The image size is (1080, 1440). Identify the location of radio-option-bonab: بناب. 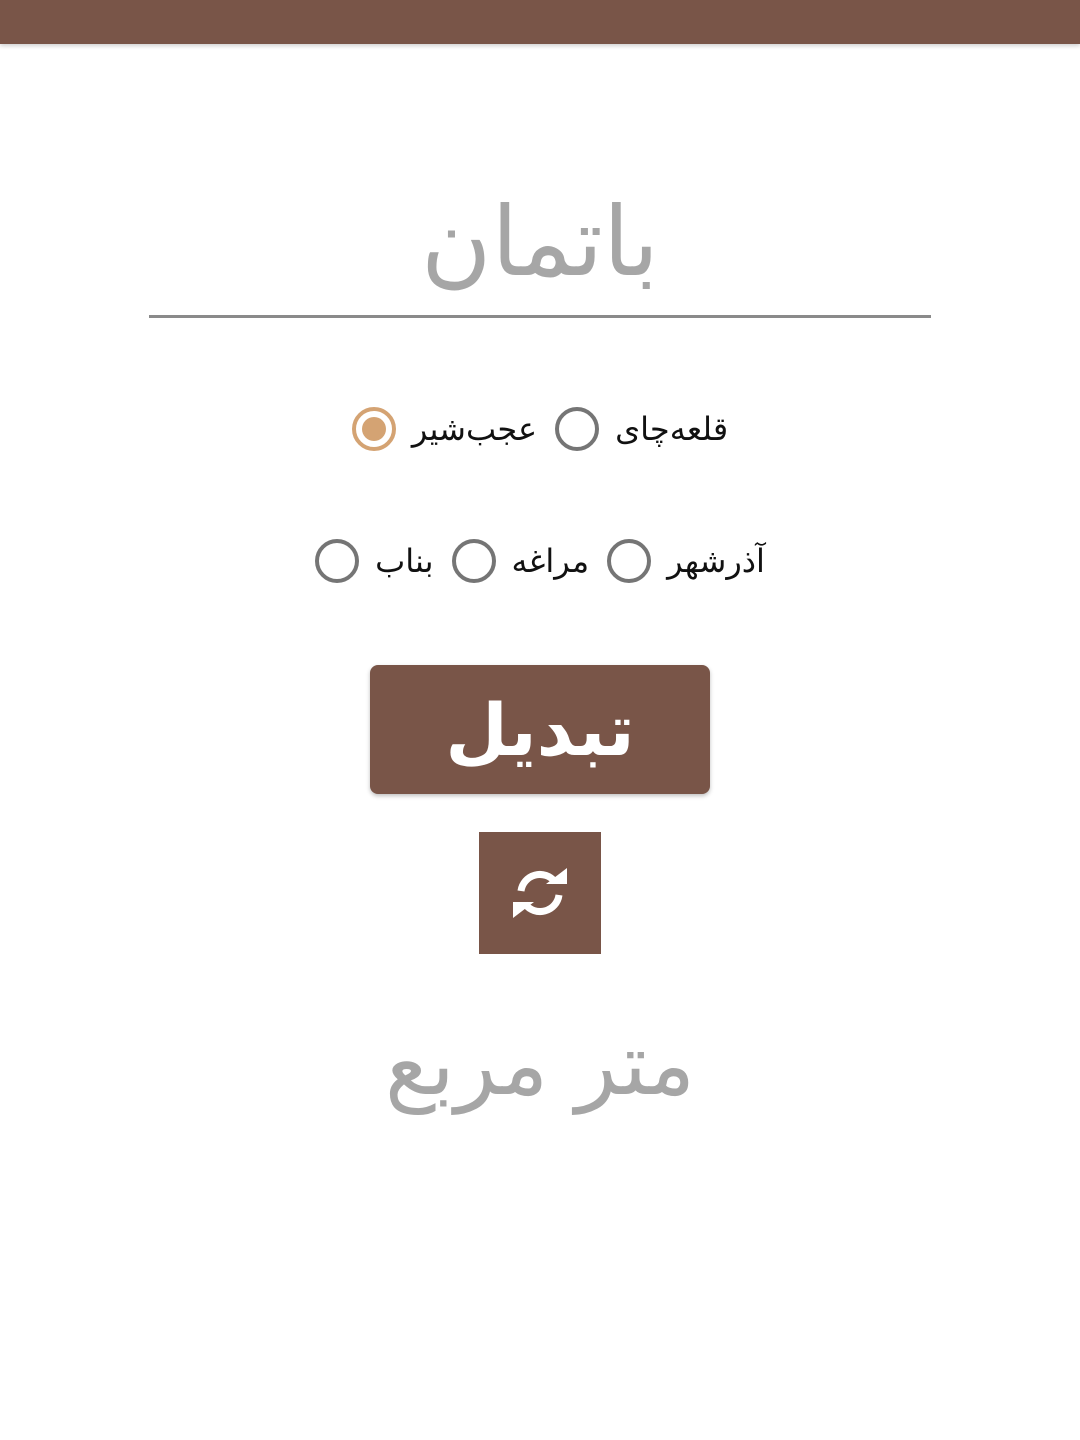
(374, 561).